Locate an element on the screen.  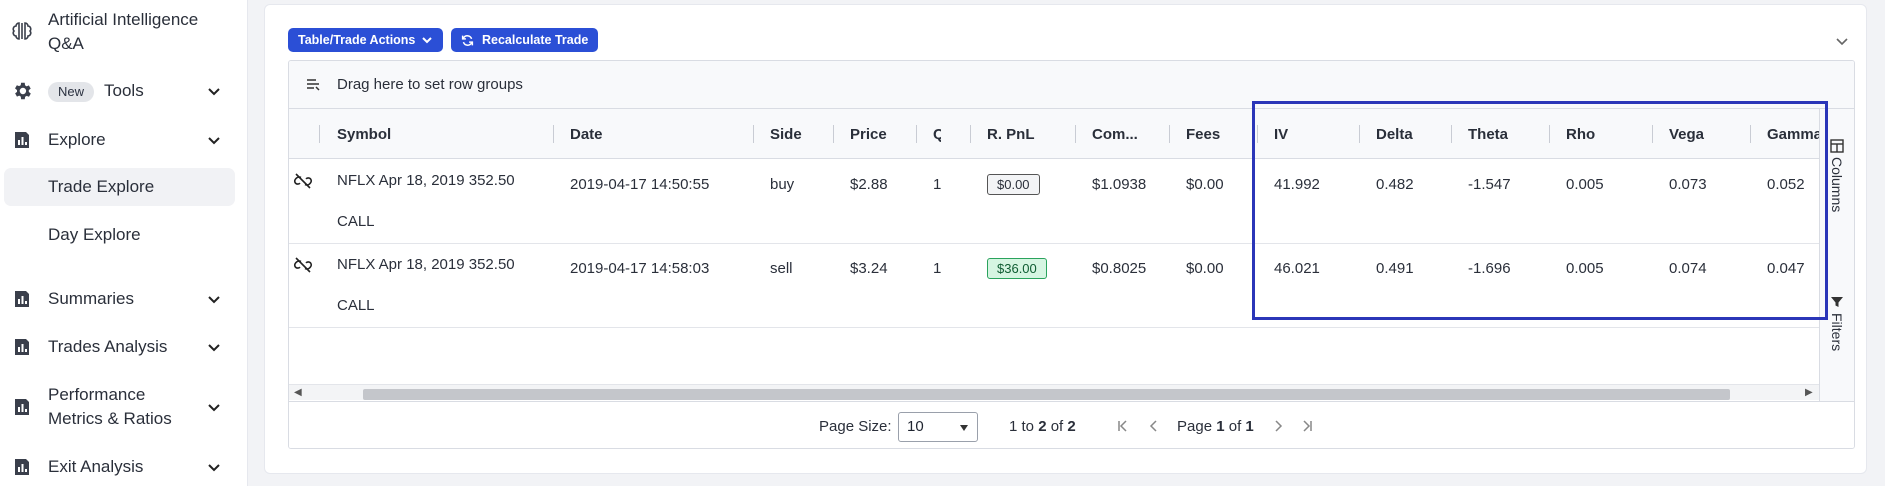
row-group-hint: Drag here to set row groups is located at coordinates (430, 84).